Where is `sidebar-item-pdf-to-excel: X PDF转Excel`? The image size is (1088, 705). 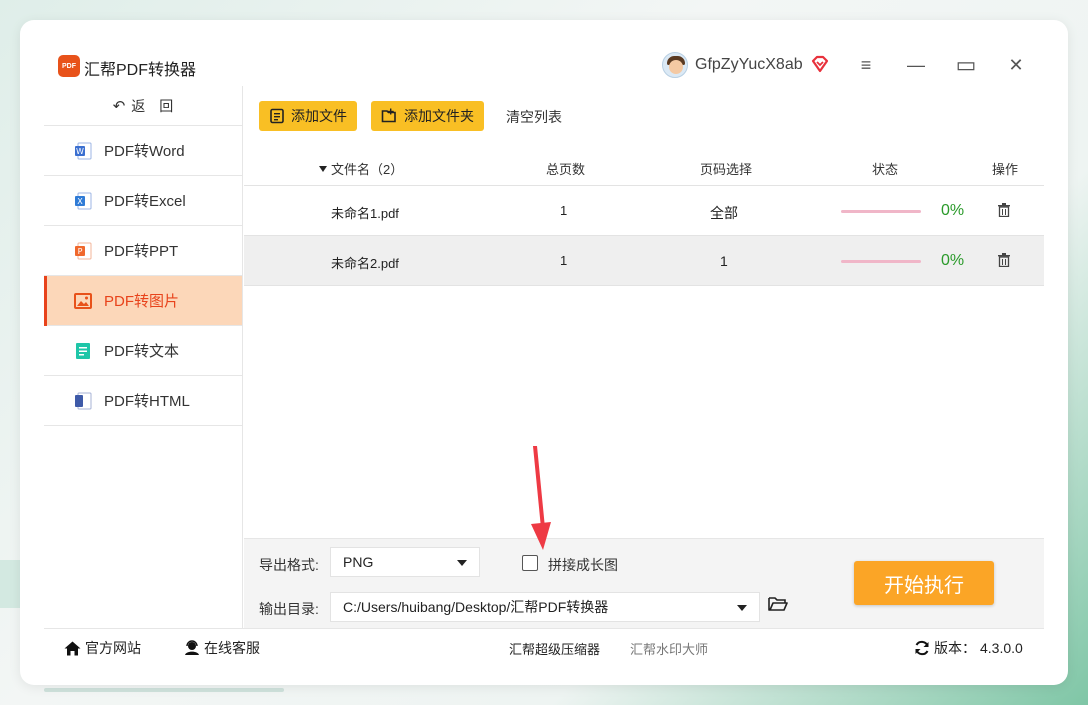 sidebar-item-pdf-to-excel: X PDF转Excel is located at coordinates (143, 201).